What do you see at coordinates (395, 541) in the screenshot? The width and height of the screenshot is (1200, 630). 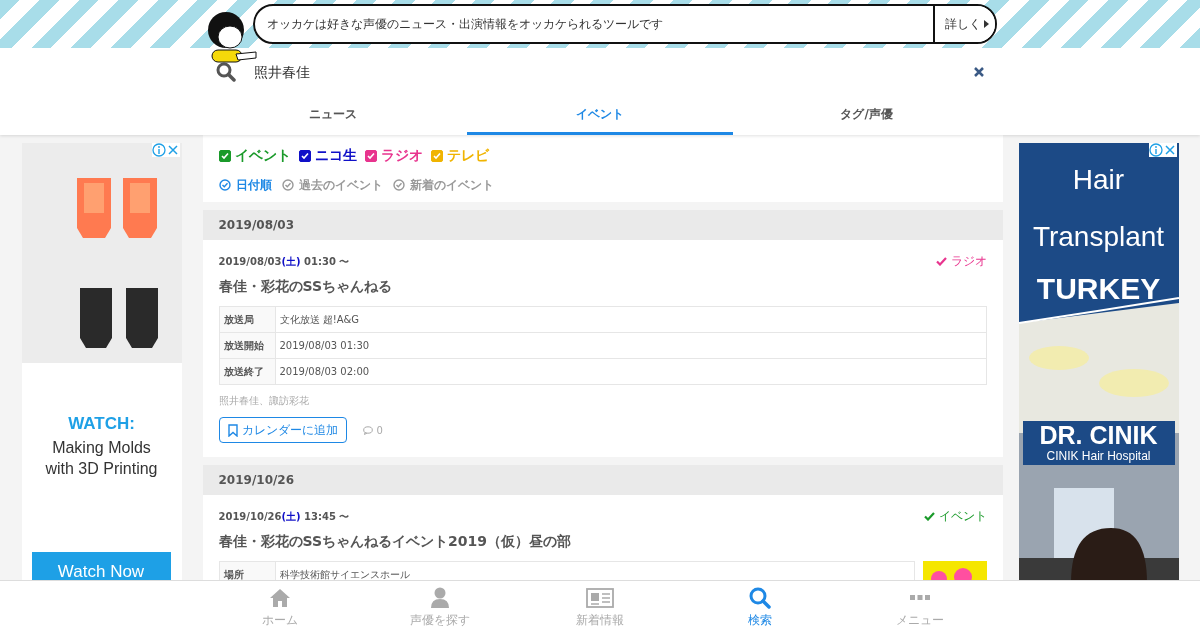 I see `event-title: 春佳・彩花のSSちゃんねるイベント2019（仮）昼の部` at bounding box center [395, 541].